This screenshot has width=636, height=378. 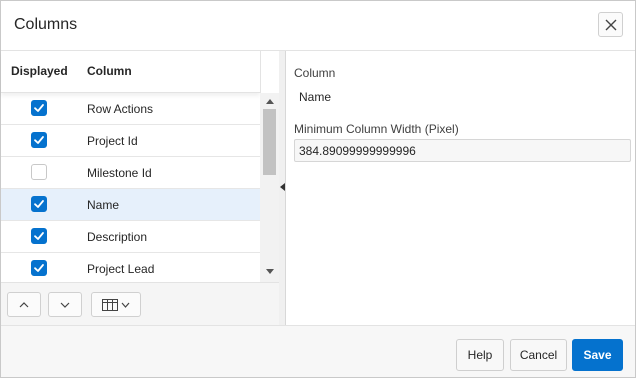 I want to click on table-row: Row Actions, so click(x=130, y=109).